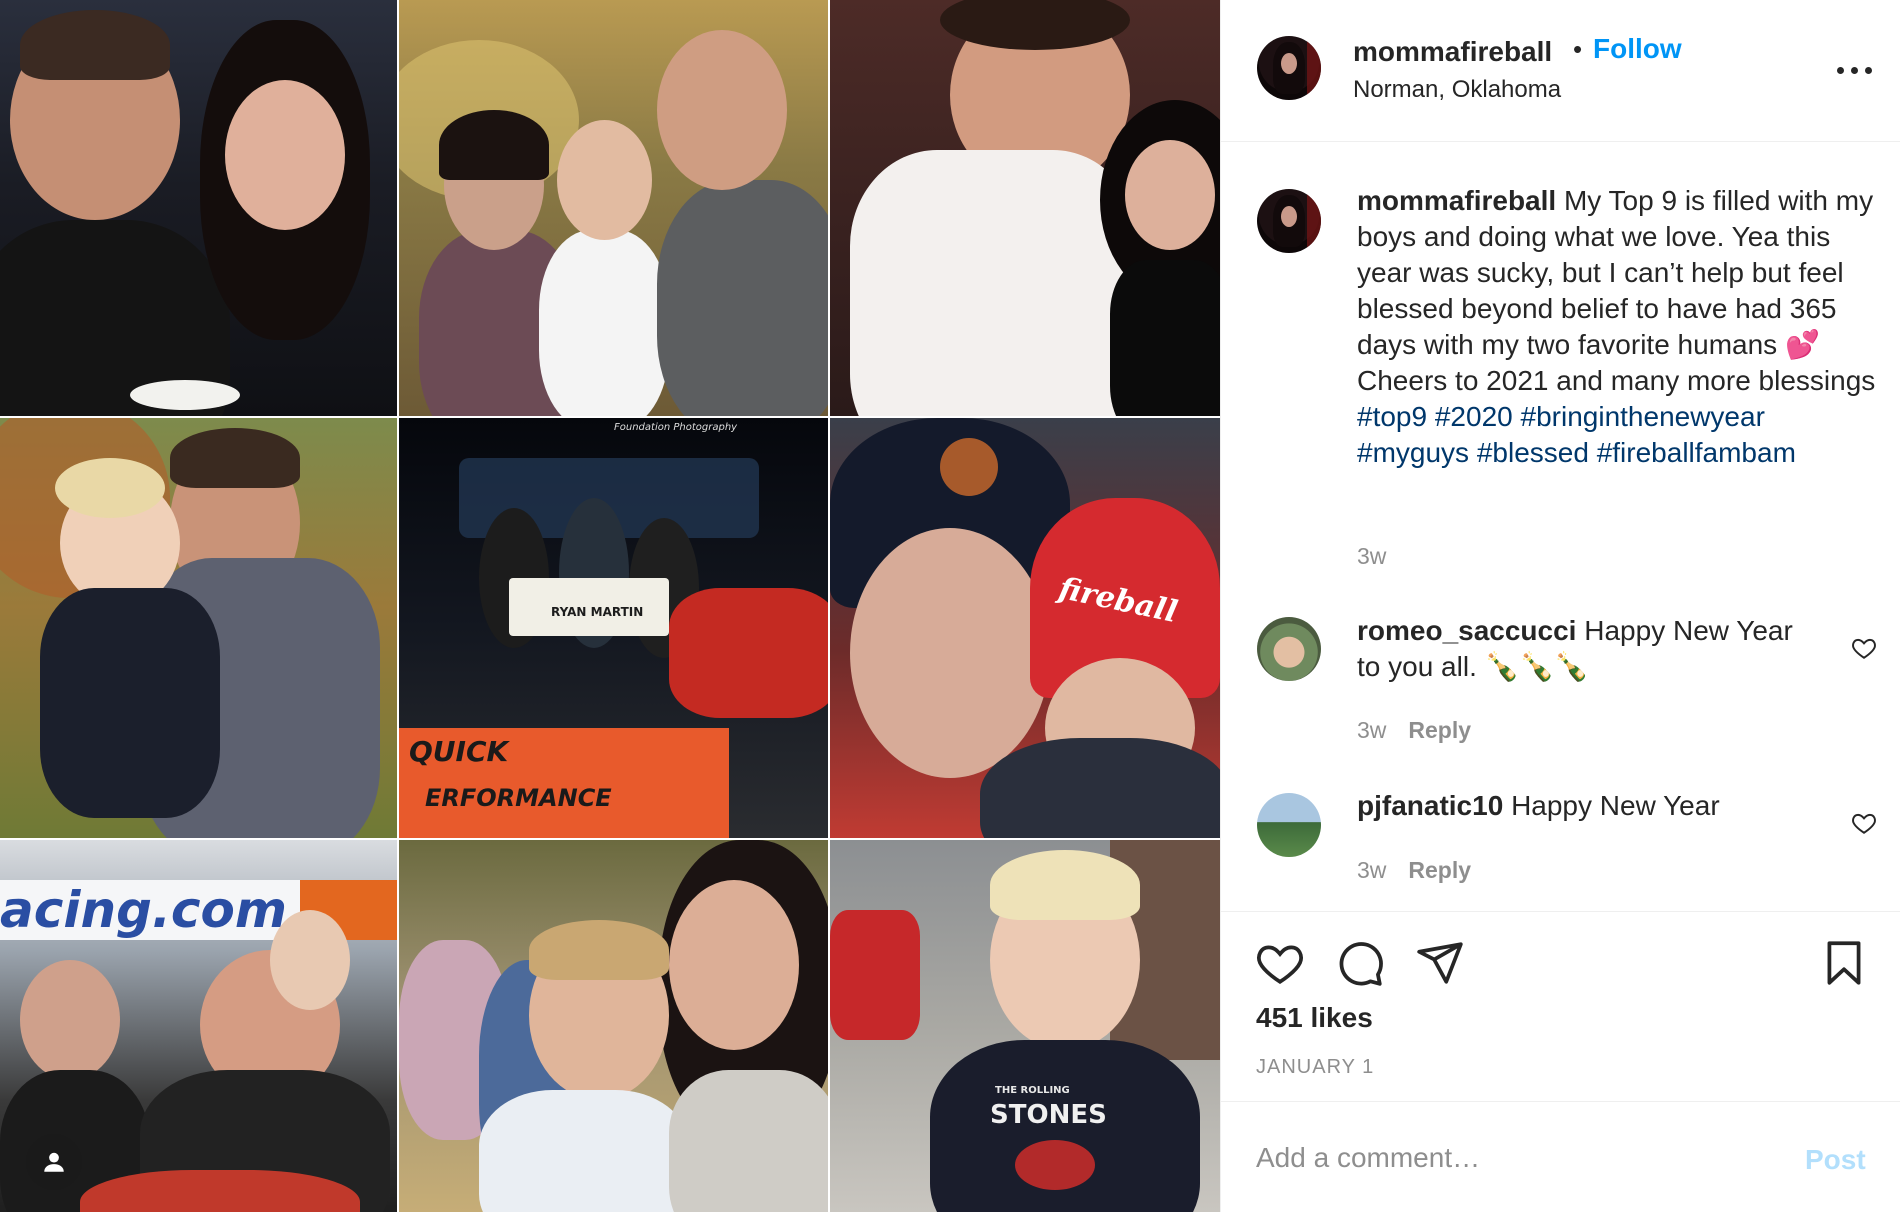 This screenshot has width=1900, height=1212. What do you see at coordinates (1560, 1006) in the screenshot?
I see `post-actions: 451 likes JANUARY 1` at bounding box center [1560, 1006].